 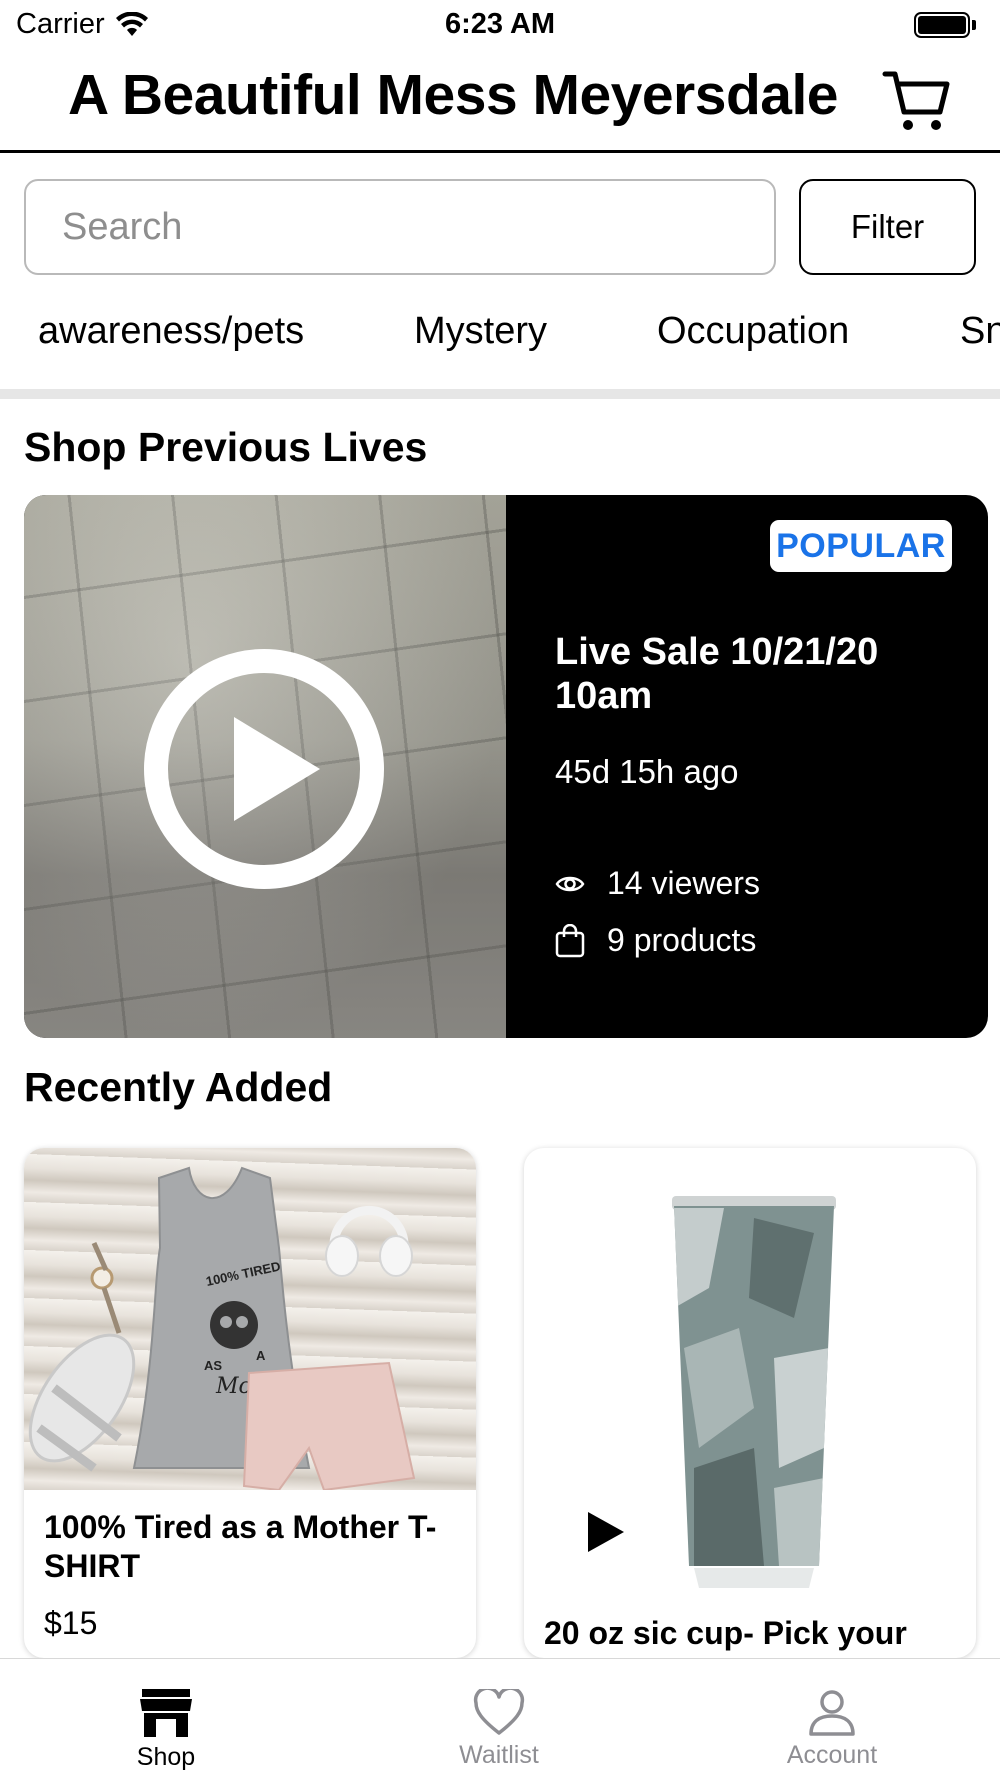 What do you see at coordinates (500, 394) in the screenshot?
I see `section-divider` at bounding box center [500, 394].